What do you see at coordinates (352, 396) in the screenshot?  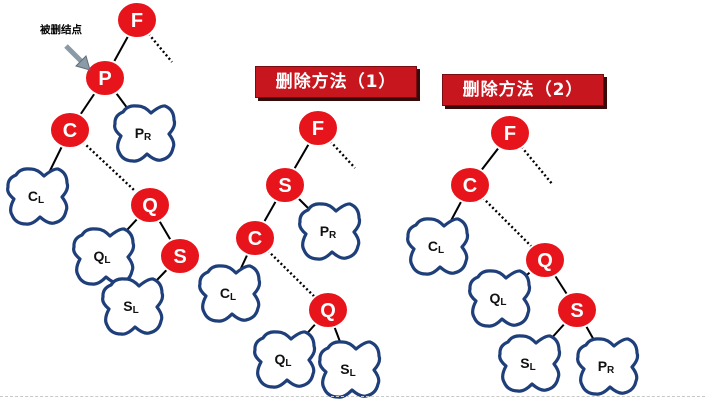 I see `bottom-divider` at bounding box center [352, 396].